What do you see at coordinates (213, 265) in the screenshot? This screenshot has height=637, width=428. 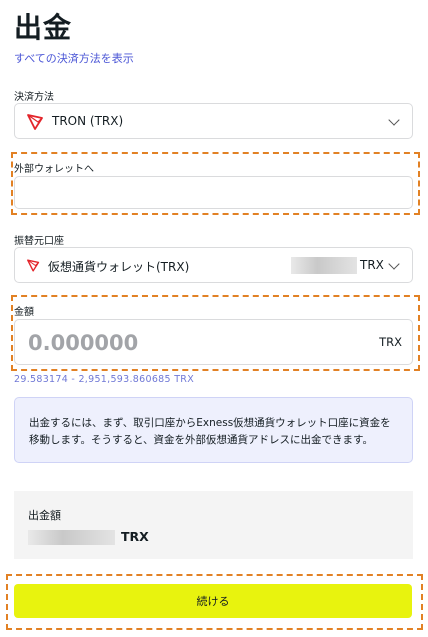 I see `source-account-select: 仮想通貨ウォレット(TRX) TRX` at bounding box center [213, 265].